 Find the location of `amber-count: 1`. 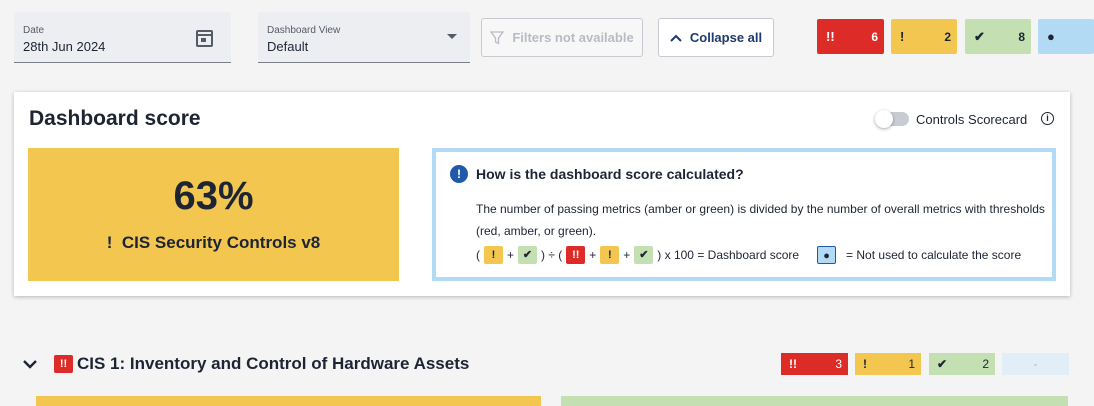

amber-count: 1 is located at coordinates (911, 364).